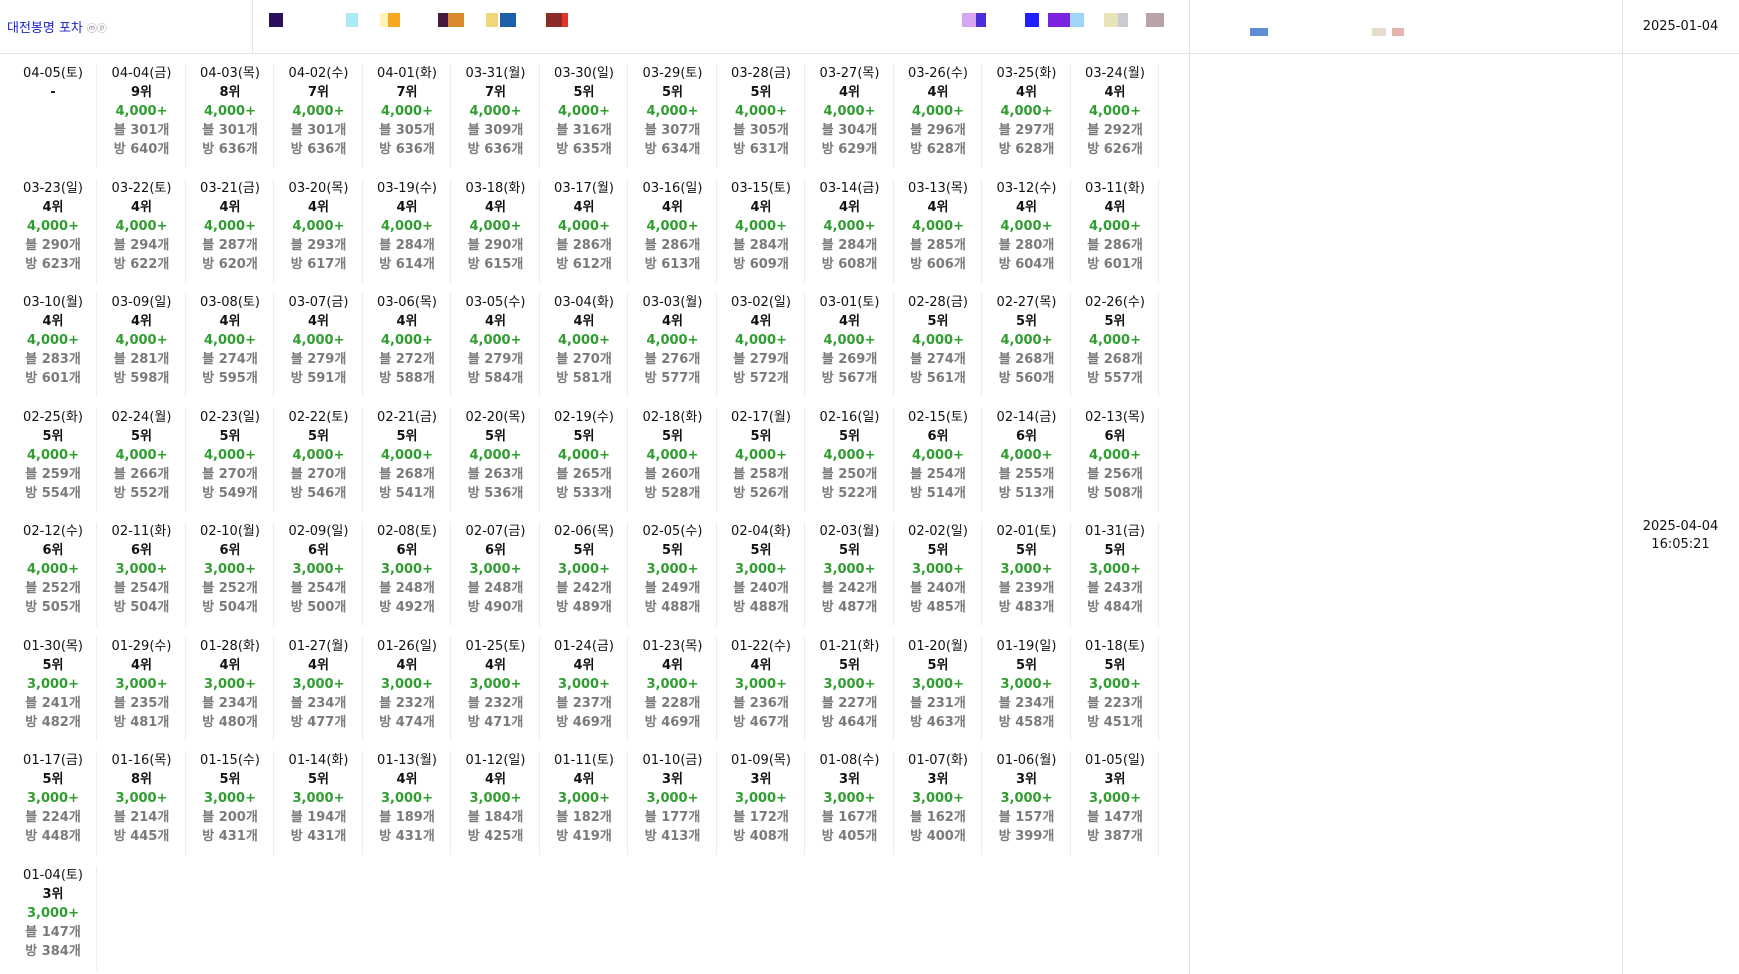  Describe the element at coordinates (938, 703) in the screenshot. I see `day-blog-count: 블 231개` at that location.